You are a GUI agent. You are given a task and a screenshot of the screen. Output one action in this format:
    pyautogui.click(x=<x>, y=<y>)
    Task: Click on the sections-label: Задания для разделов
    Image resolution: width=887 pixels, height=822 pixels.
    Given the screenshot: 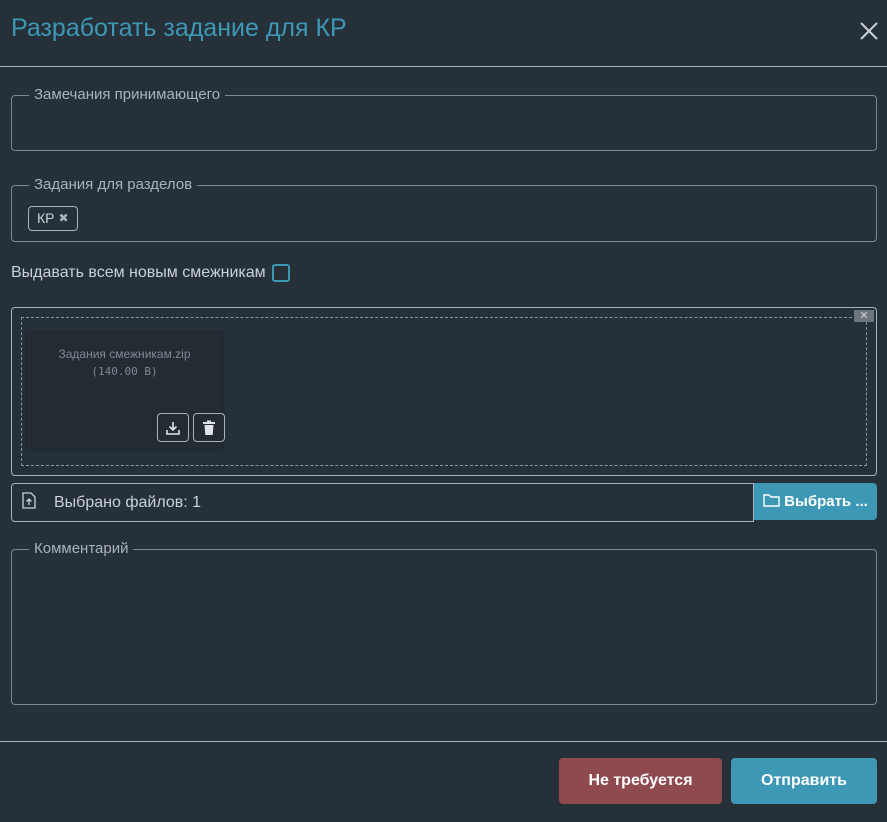 What is the action you would take?
    pyautogui.click(x=113, y=185)
    